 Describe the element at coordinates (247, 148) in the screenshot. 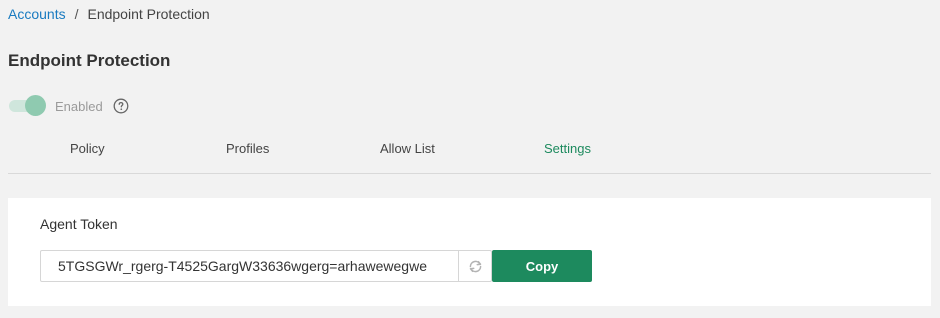

I see `tab-profiles: Profiles` at that location.